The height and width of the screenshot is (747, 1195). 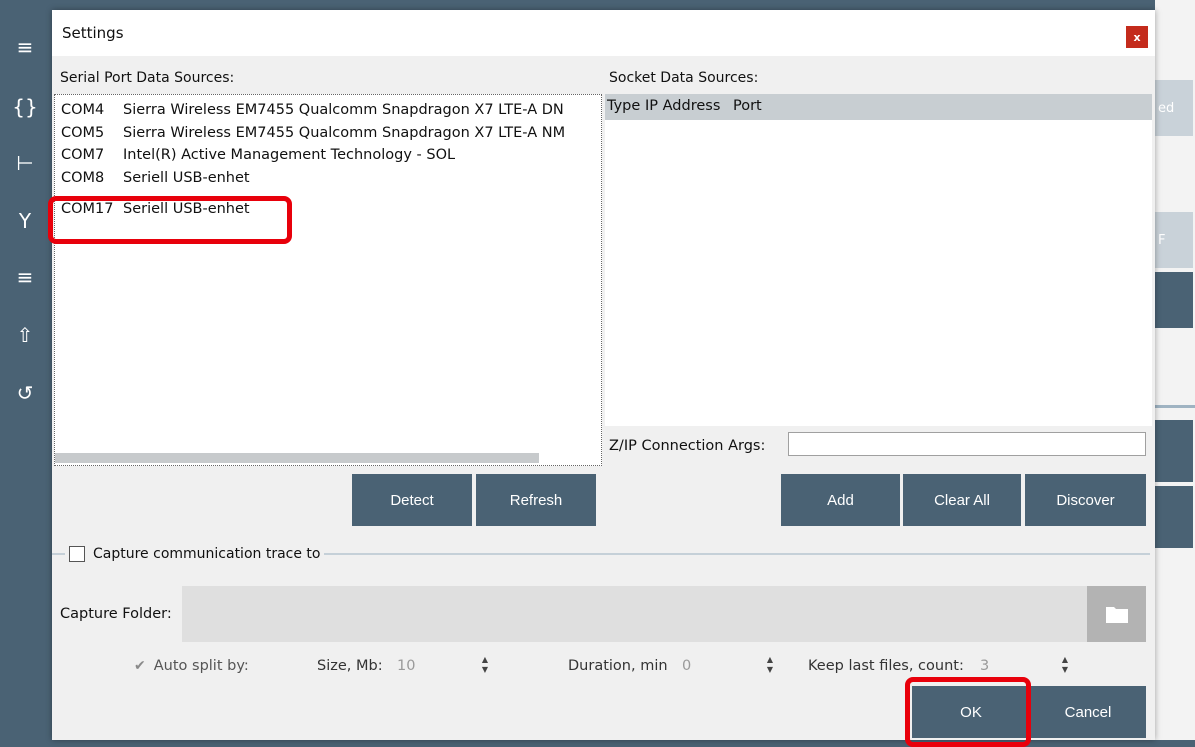 I want to click on duration-value: 0, so click(x=687, y=666).